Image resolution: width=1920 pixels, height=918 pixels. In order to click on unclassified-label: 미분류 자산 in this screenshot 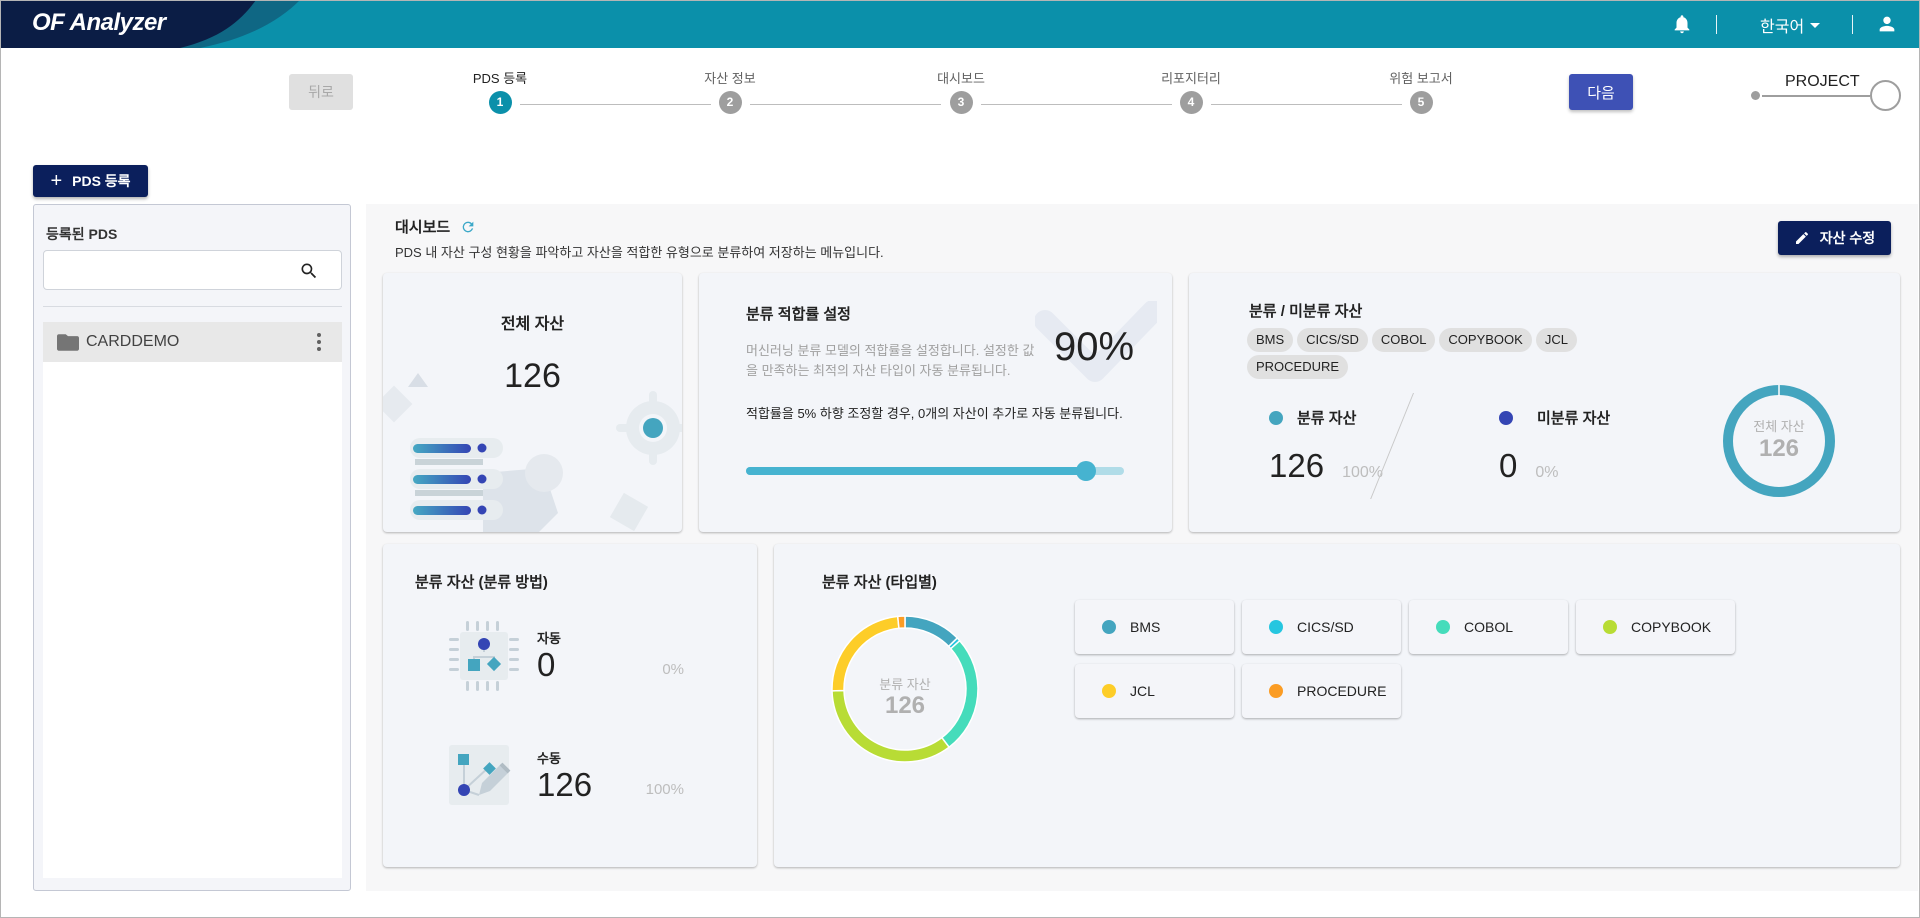, I will do `click(1574, 418)`.